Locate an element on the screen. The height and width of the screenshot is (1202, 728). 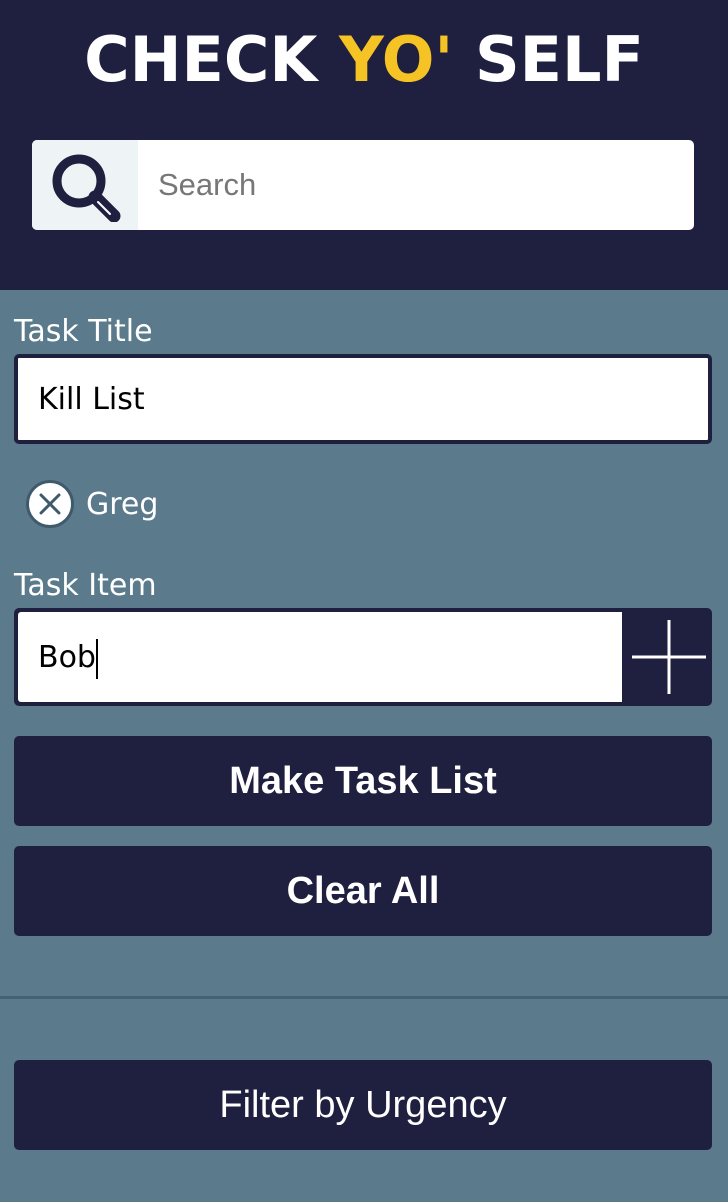
search-bar is located at coordinates (363, 185).